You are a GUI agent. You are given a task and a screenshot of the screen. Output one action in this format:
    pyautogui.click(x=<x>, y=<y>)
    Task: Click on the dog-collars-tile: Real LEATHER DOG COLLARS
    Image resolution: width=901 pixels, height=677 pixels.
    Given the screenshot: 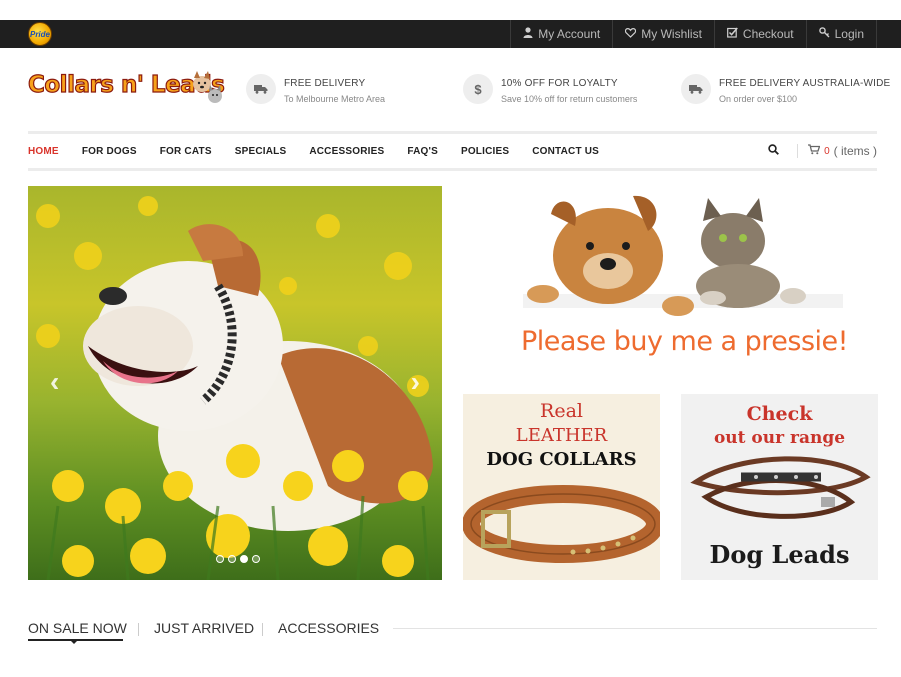 What is the action you would take?
    pyautogui.click(x=561, y=487)
    